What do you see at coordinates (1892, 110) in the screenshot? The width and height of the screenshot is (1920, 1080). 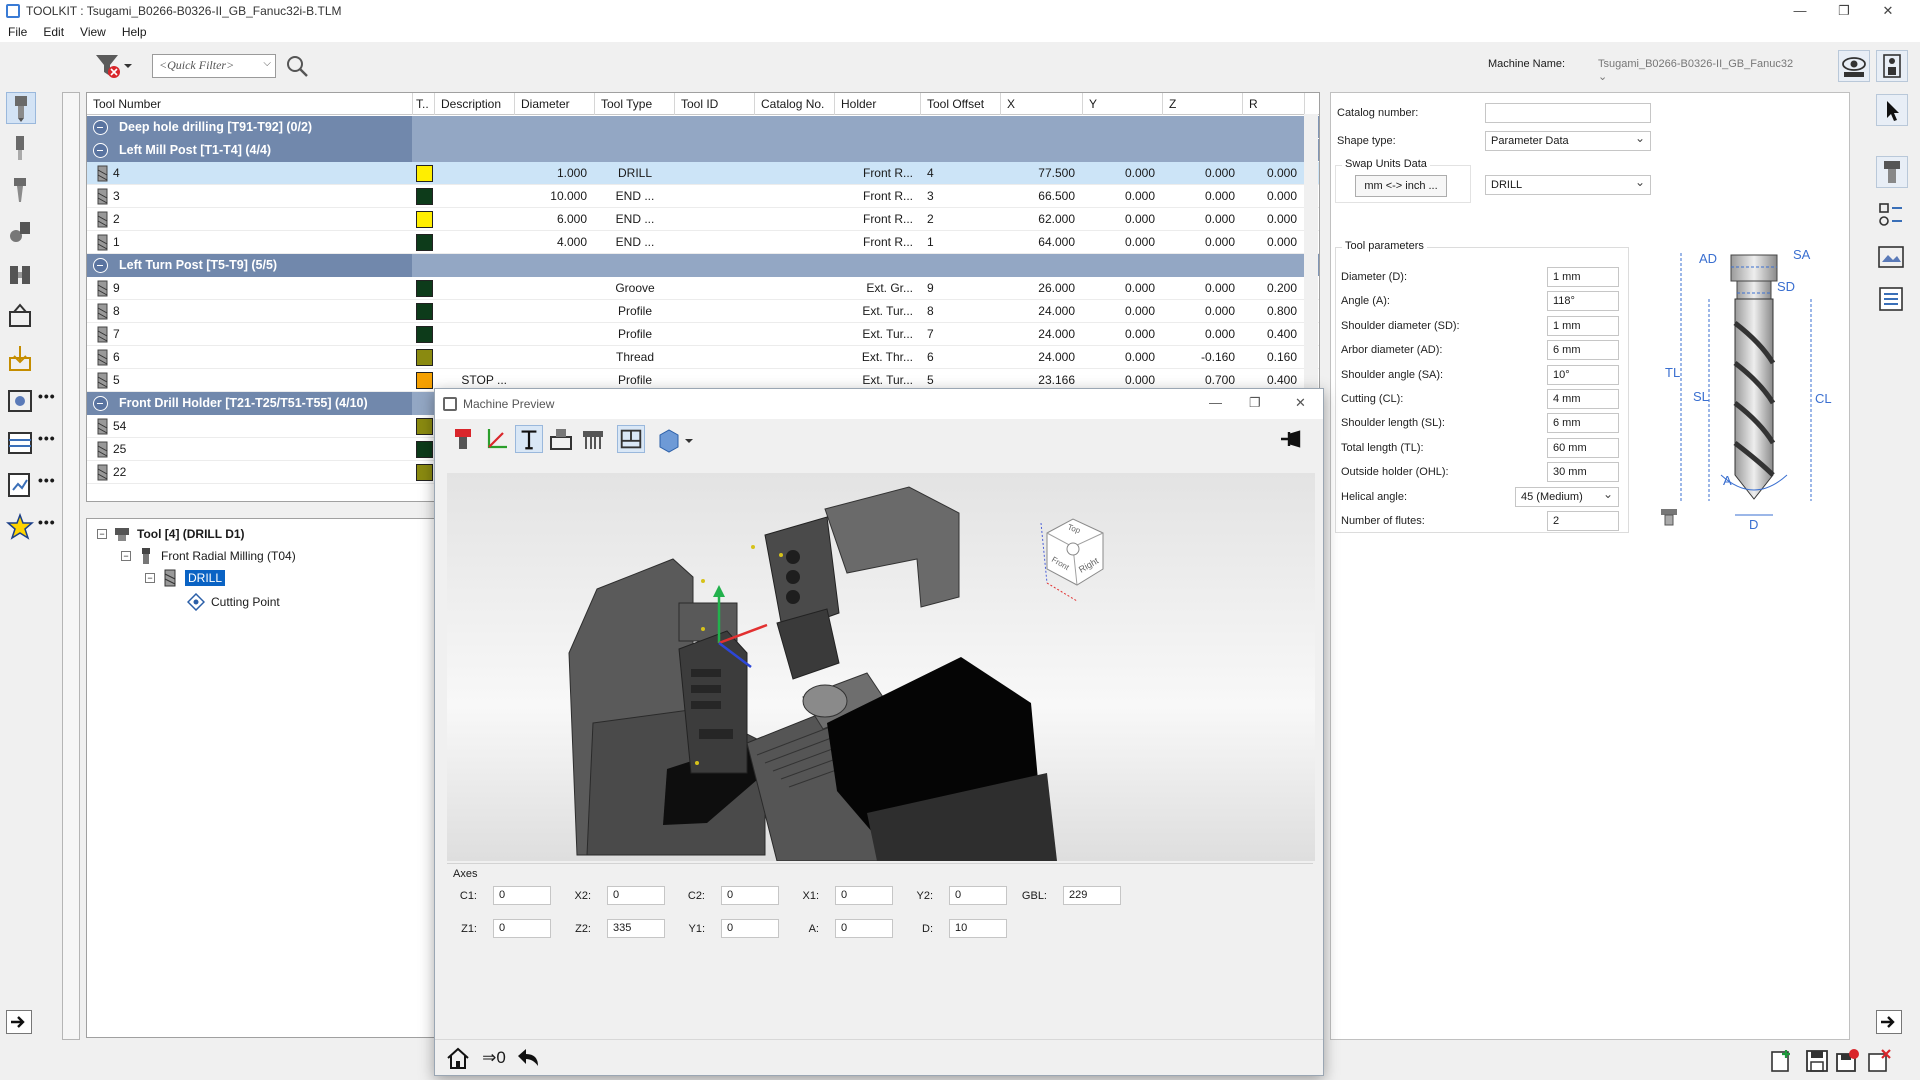 I see `pointer-tool-icon` at bounding box center [1892, 110].